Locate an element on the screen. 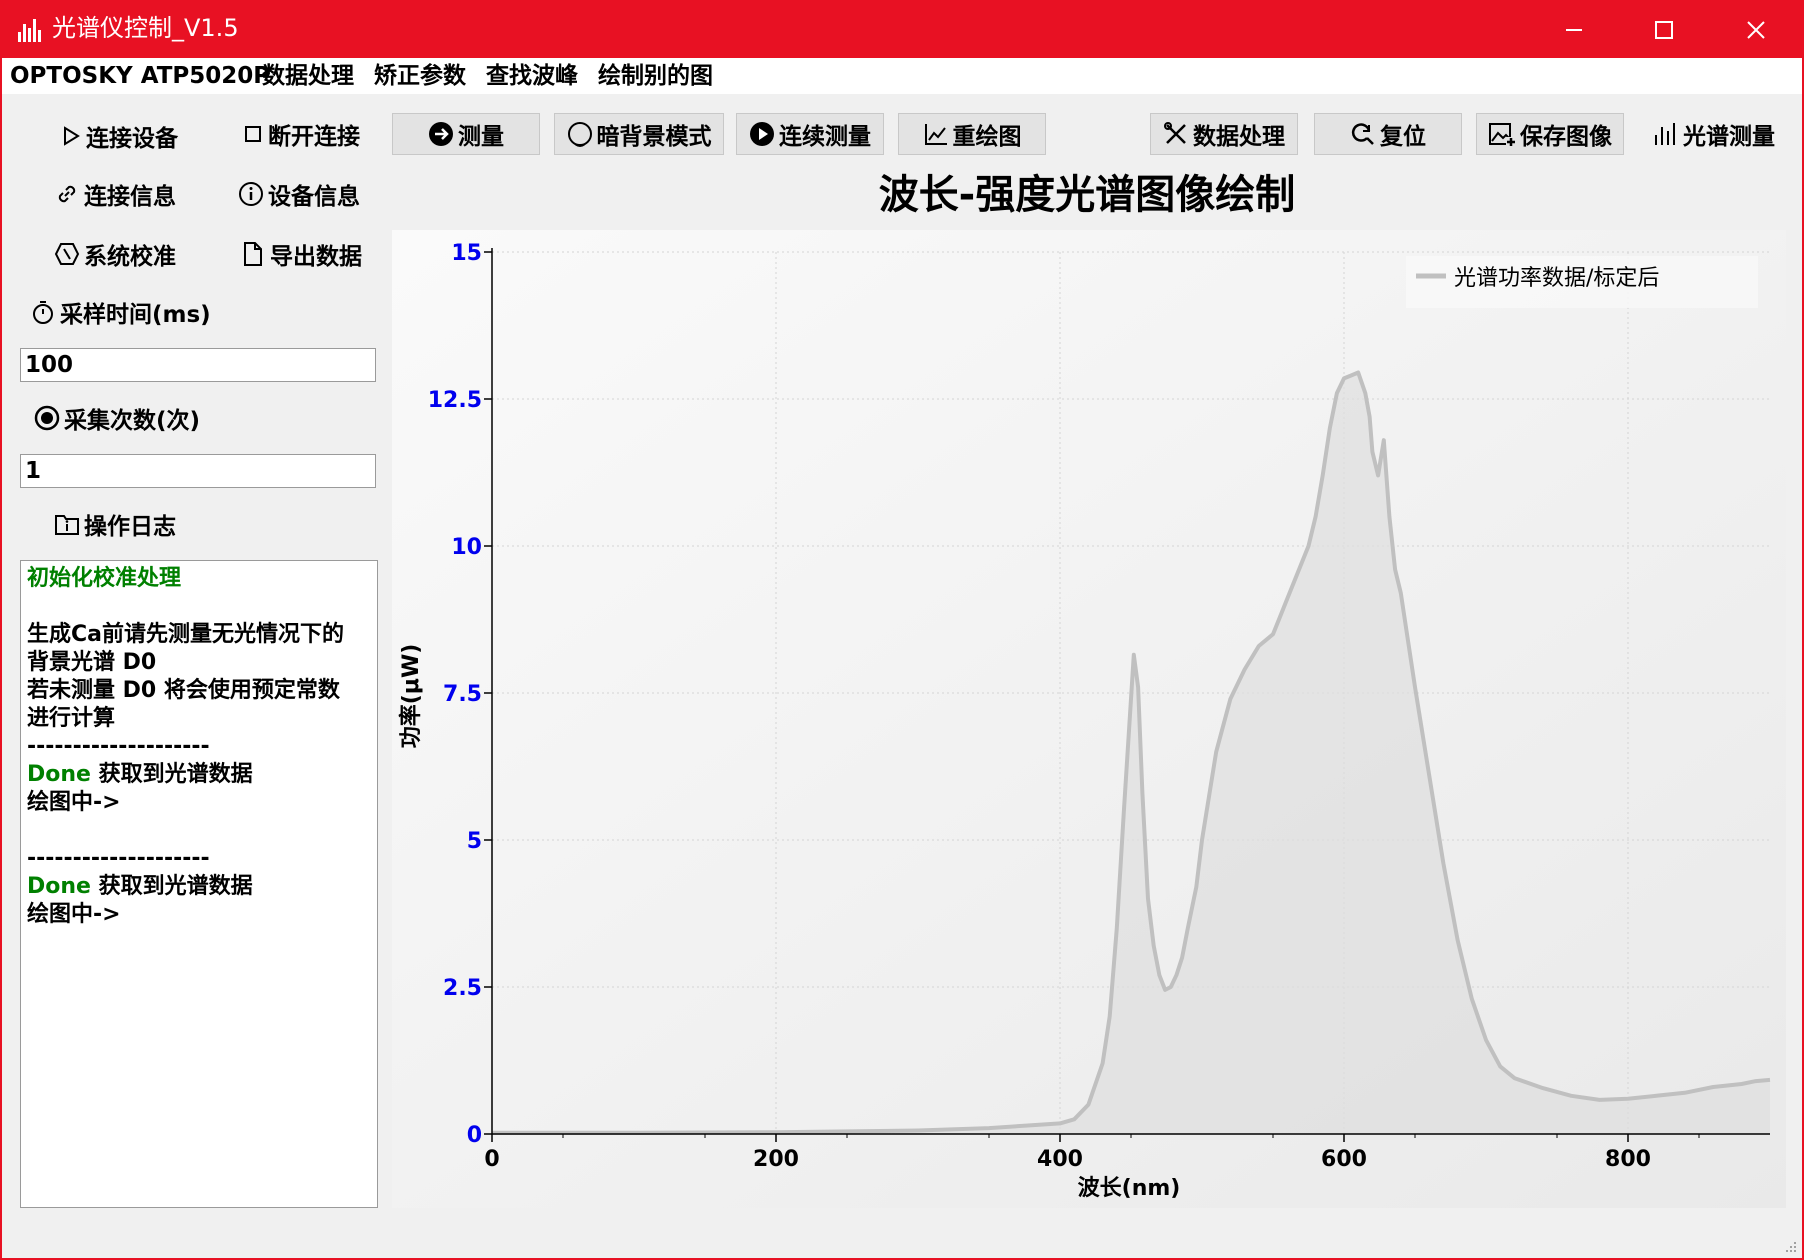 The width and height of the screenshot is (1804, 1260). sample-time-input: 100 is located at coordinates (198, 365).